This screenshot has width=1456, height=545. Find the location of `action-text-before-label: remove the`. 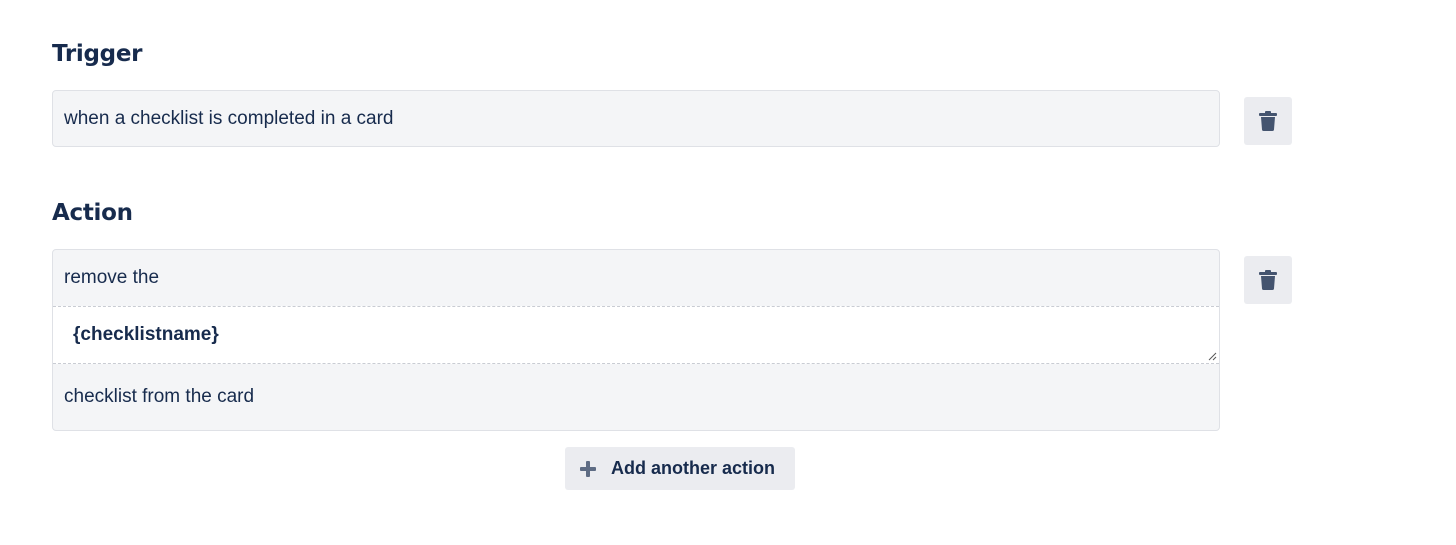

action-text-before-label: remove the is located at coordinates (112, 277).